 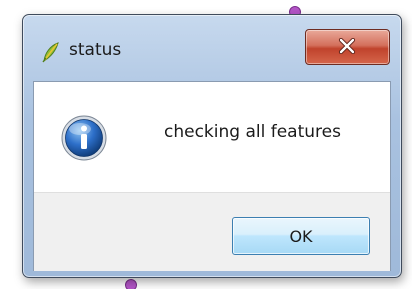 I want to click on ok-button: OK, so click(x=301, y=236).